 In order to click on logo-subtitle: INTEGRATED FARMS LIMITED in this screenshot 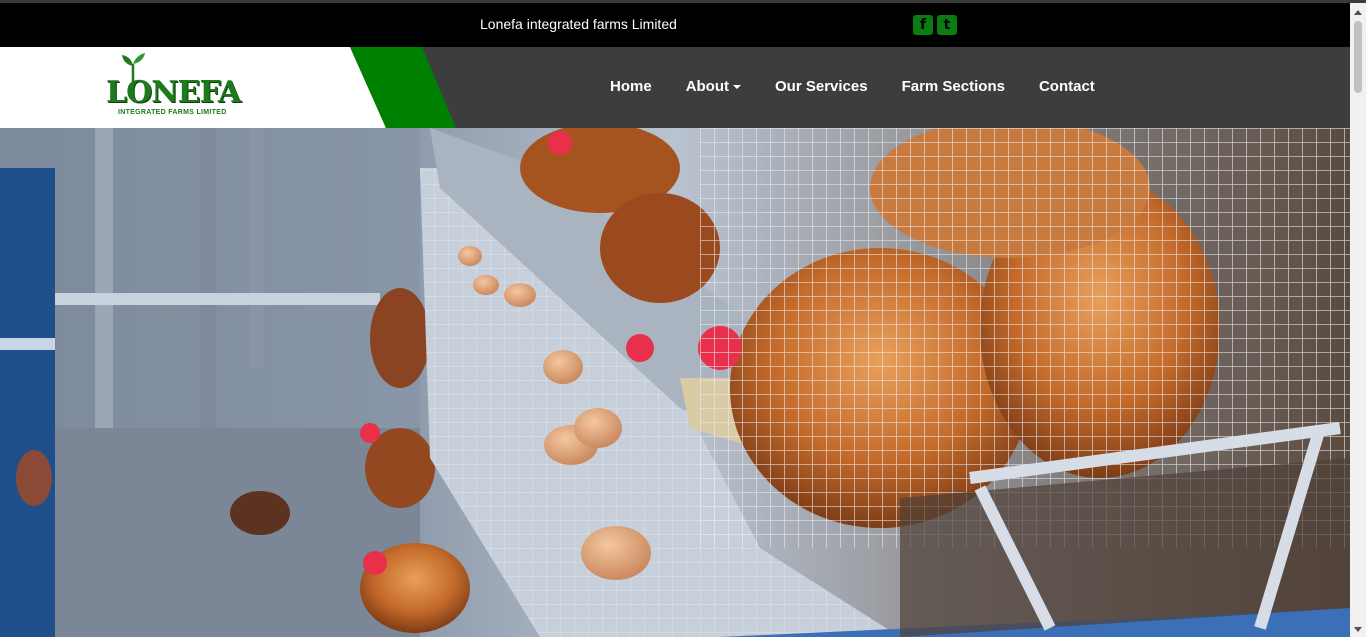, I will do `click(172, 112)`.